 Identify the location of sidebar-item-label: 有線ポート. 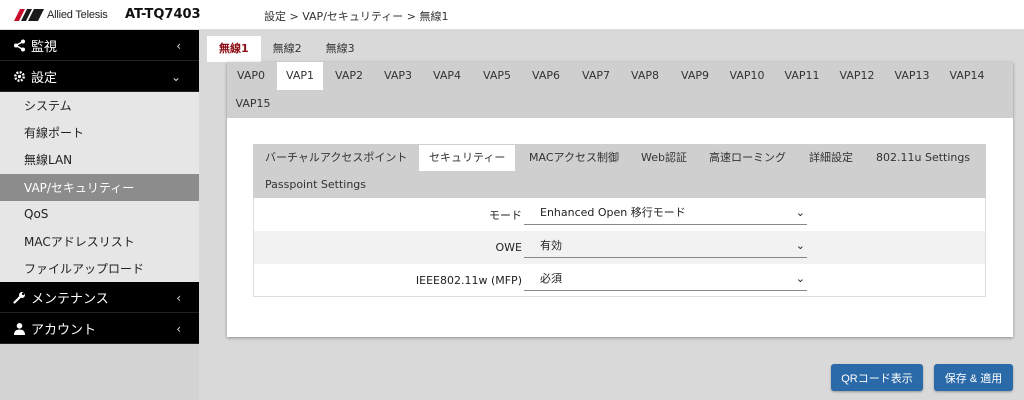
(54, 133).